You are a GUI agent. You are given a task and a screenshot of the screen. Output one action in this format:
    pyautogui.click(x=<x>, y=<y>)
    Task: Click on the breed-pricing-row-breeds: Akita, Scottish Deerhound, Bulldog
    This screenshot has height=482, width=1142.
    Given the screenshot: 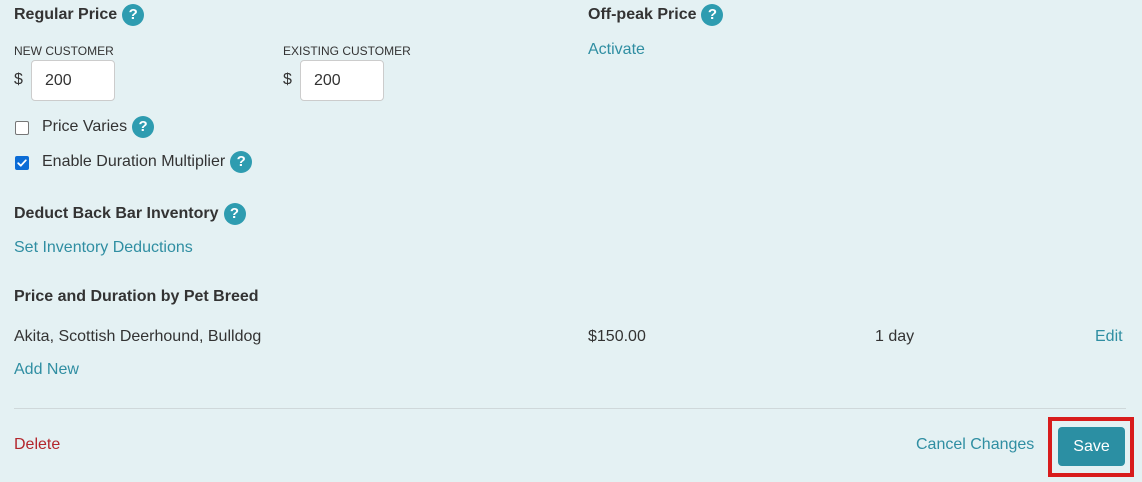 What is the action you would take?
    pyautogui.click(x=138, y=336)
    